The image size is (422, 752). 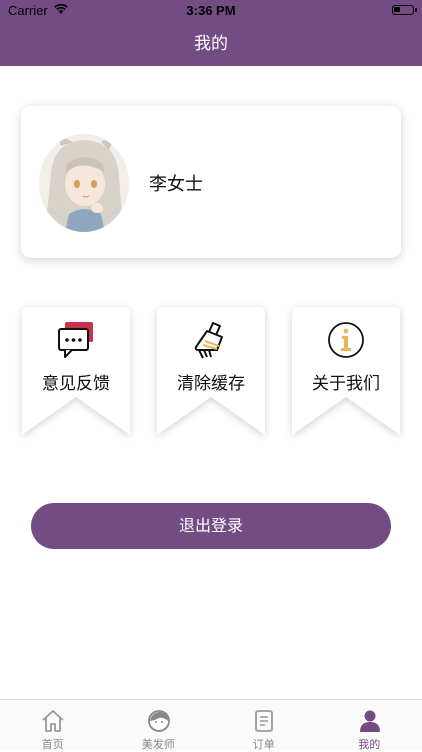 What do you see at coordinates (403, 10) in the screenshot?
I see `battery-icon` at bounding box center [403, 10].